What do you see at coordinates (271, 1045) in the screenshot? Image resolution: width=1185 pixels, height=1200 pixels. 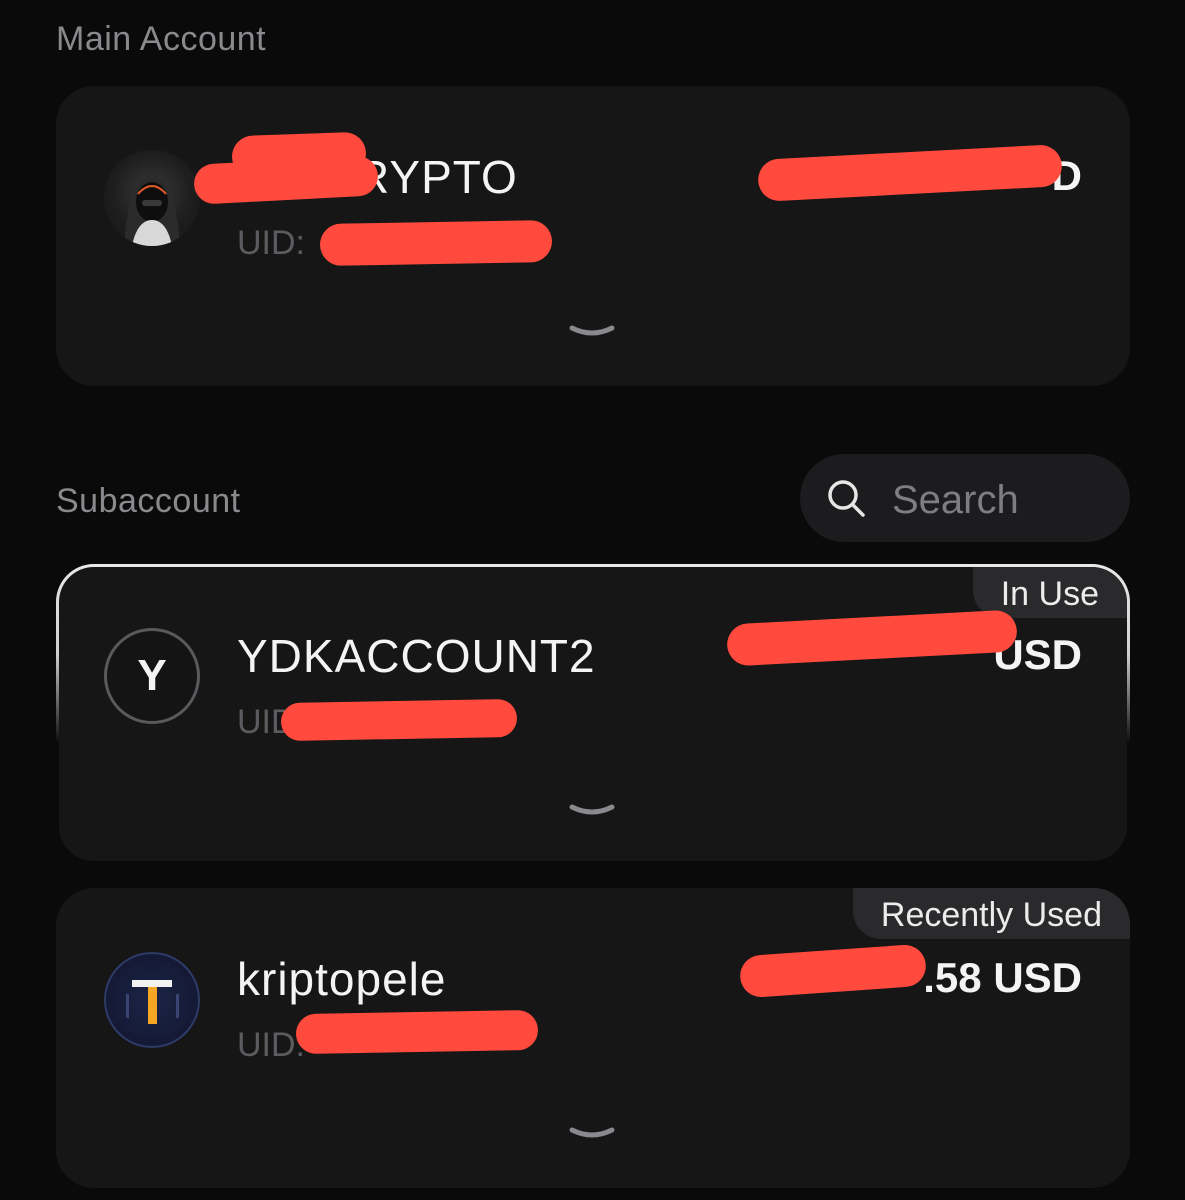 I see `subaccount-uid-label: UID:` at bounding box center [271, 1045].